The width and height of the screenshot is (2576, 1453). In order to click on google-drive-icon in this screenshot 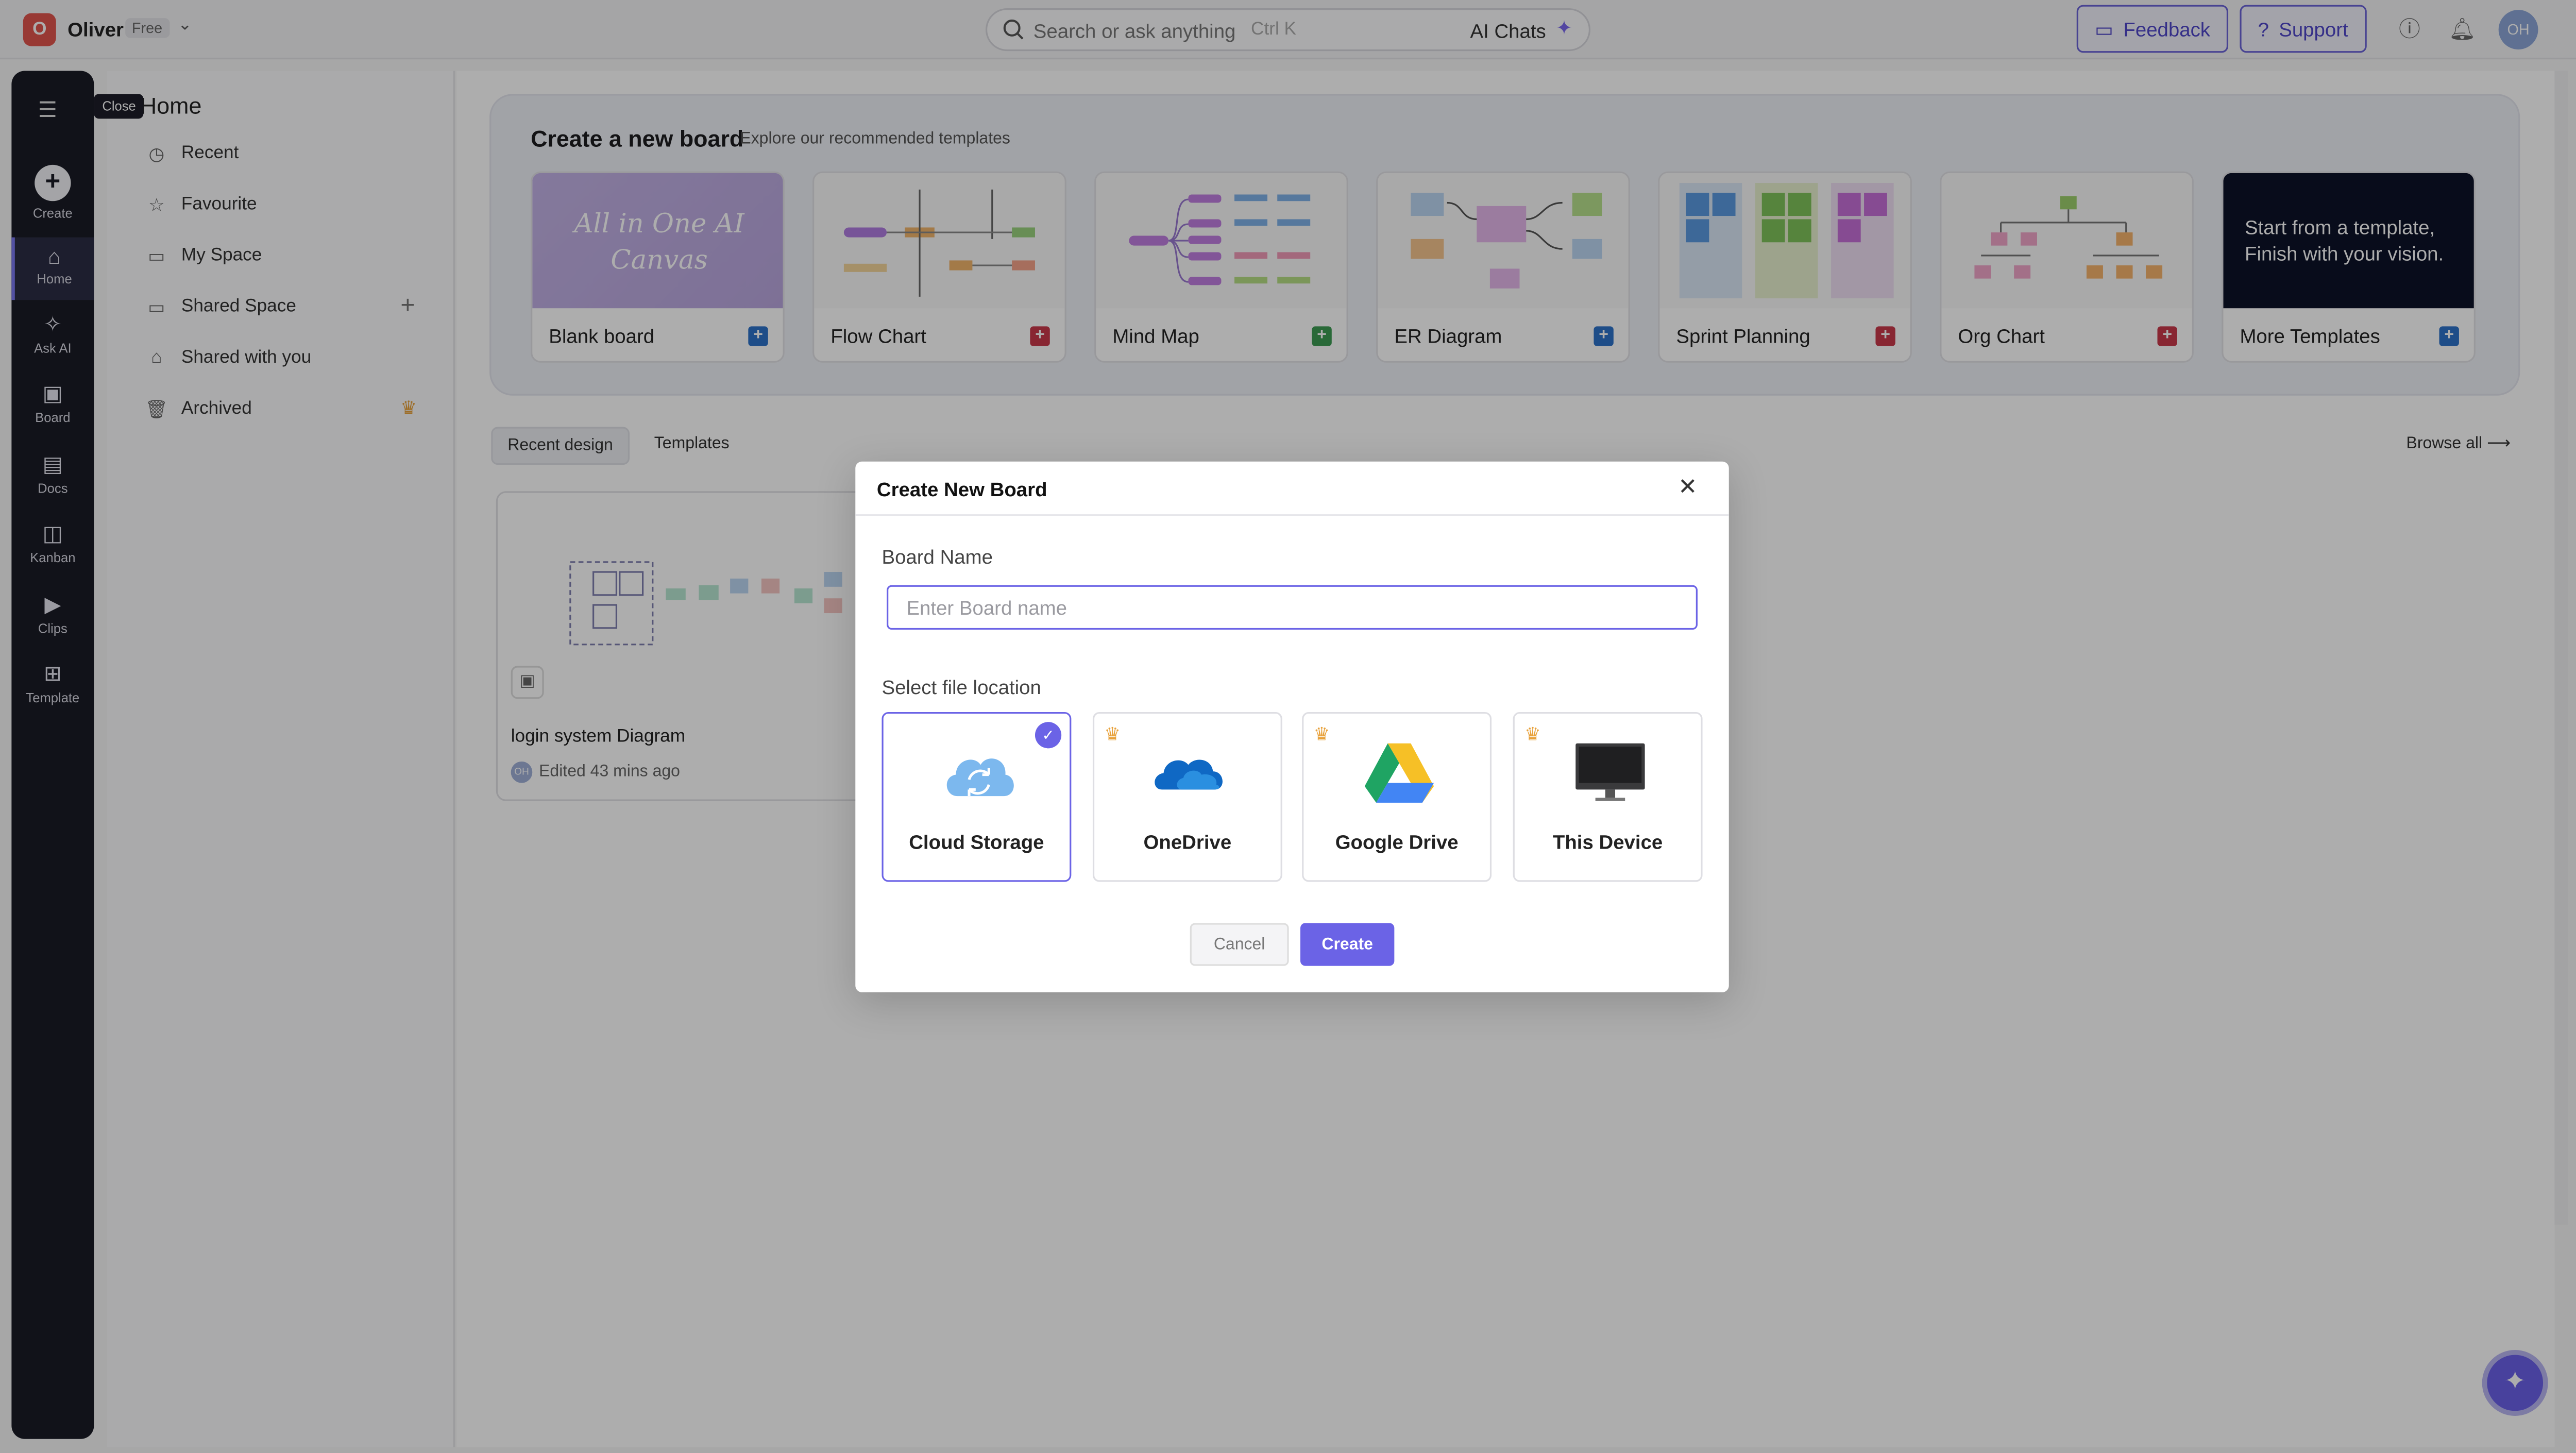, I will do `click(1399, 773)`.